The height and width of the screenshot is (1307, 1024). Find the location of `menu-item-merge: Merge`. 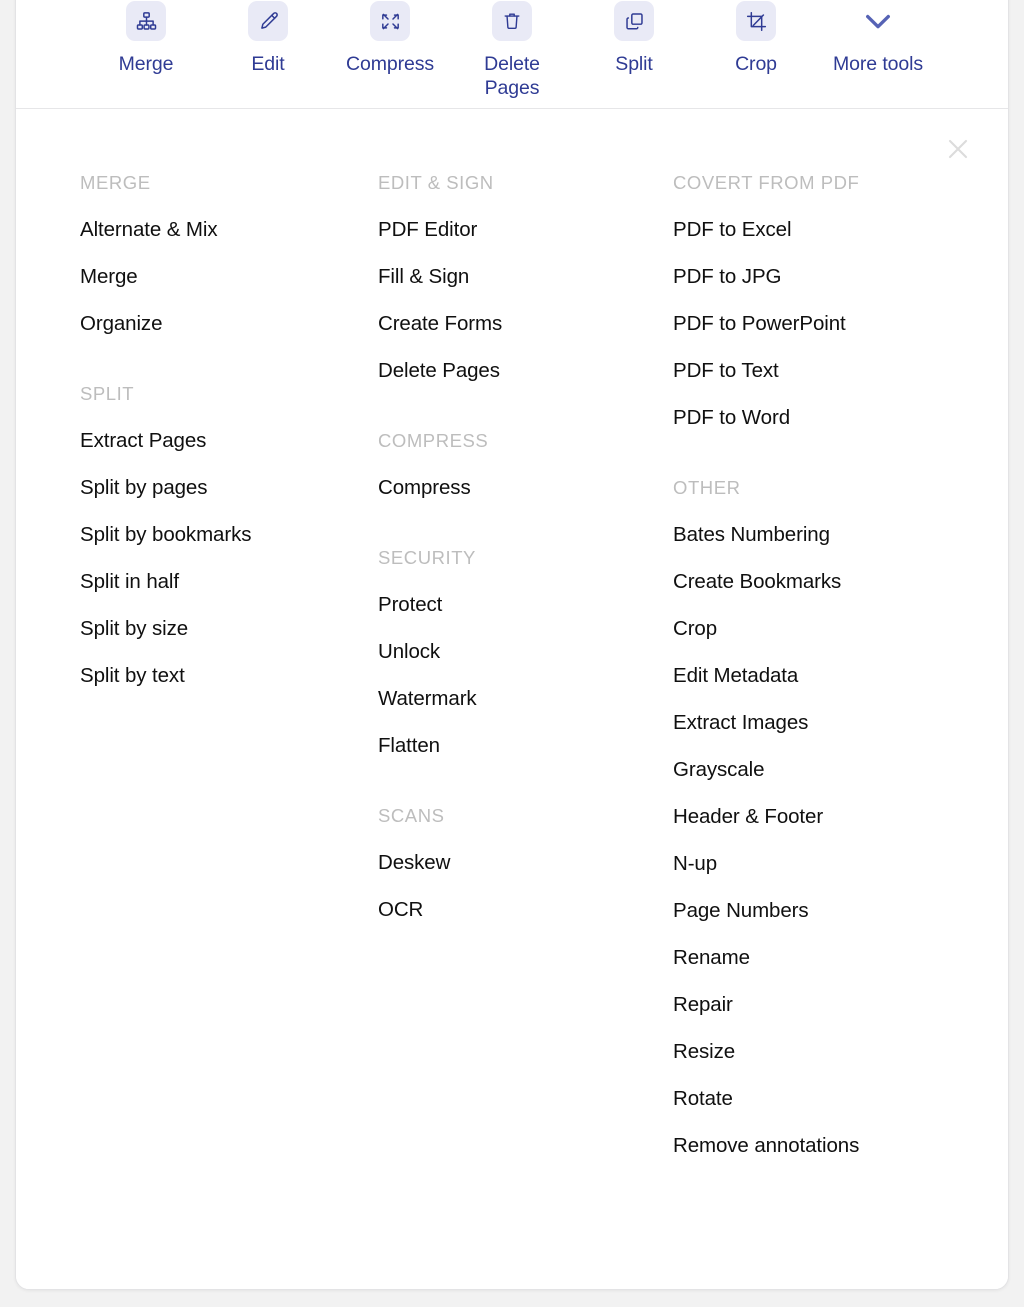

menu-item-merge: Merge is located at coordinates (197, 277).